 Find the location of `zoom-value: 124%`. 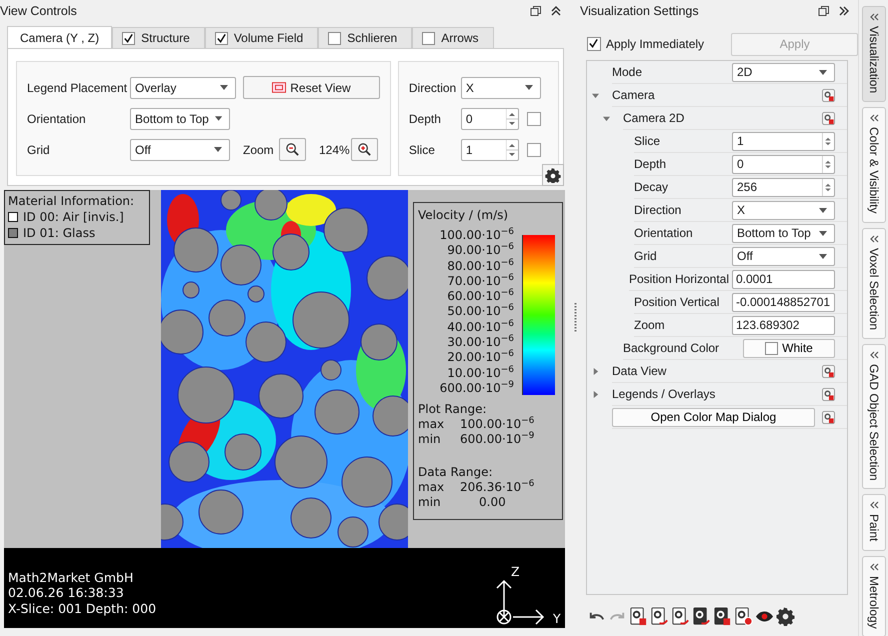

zoom-value: 124% is located at coordinates (334, 149).